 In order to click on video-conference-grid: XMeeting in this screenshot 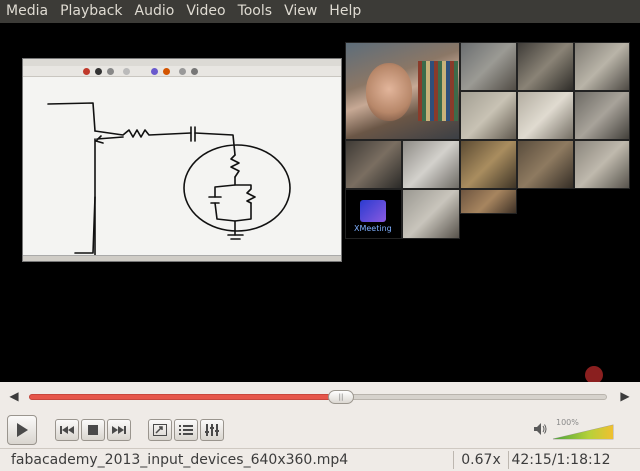, I will do `click(431, 140)`.